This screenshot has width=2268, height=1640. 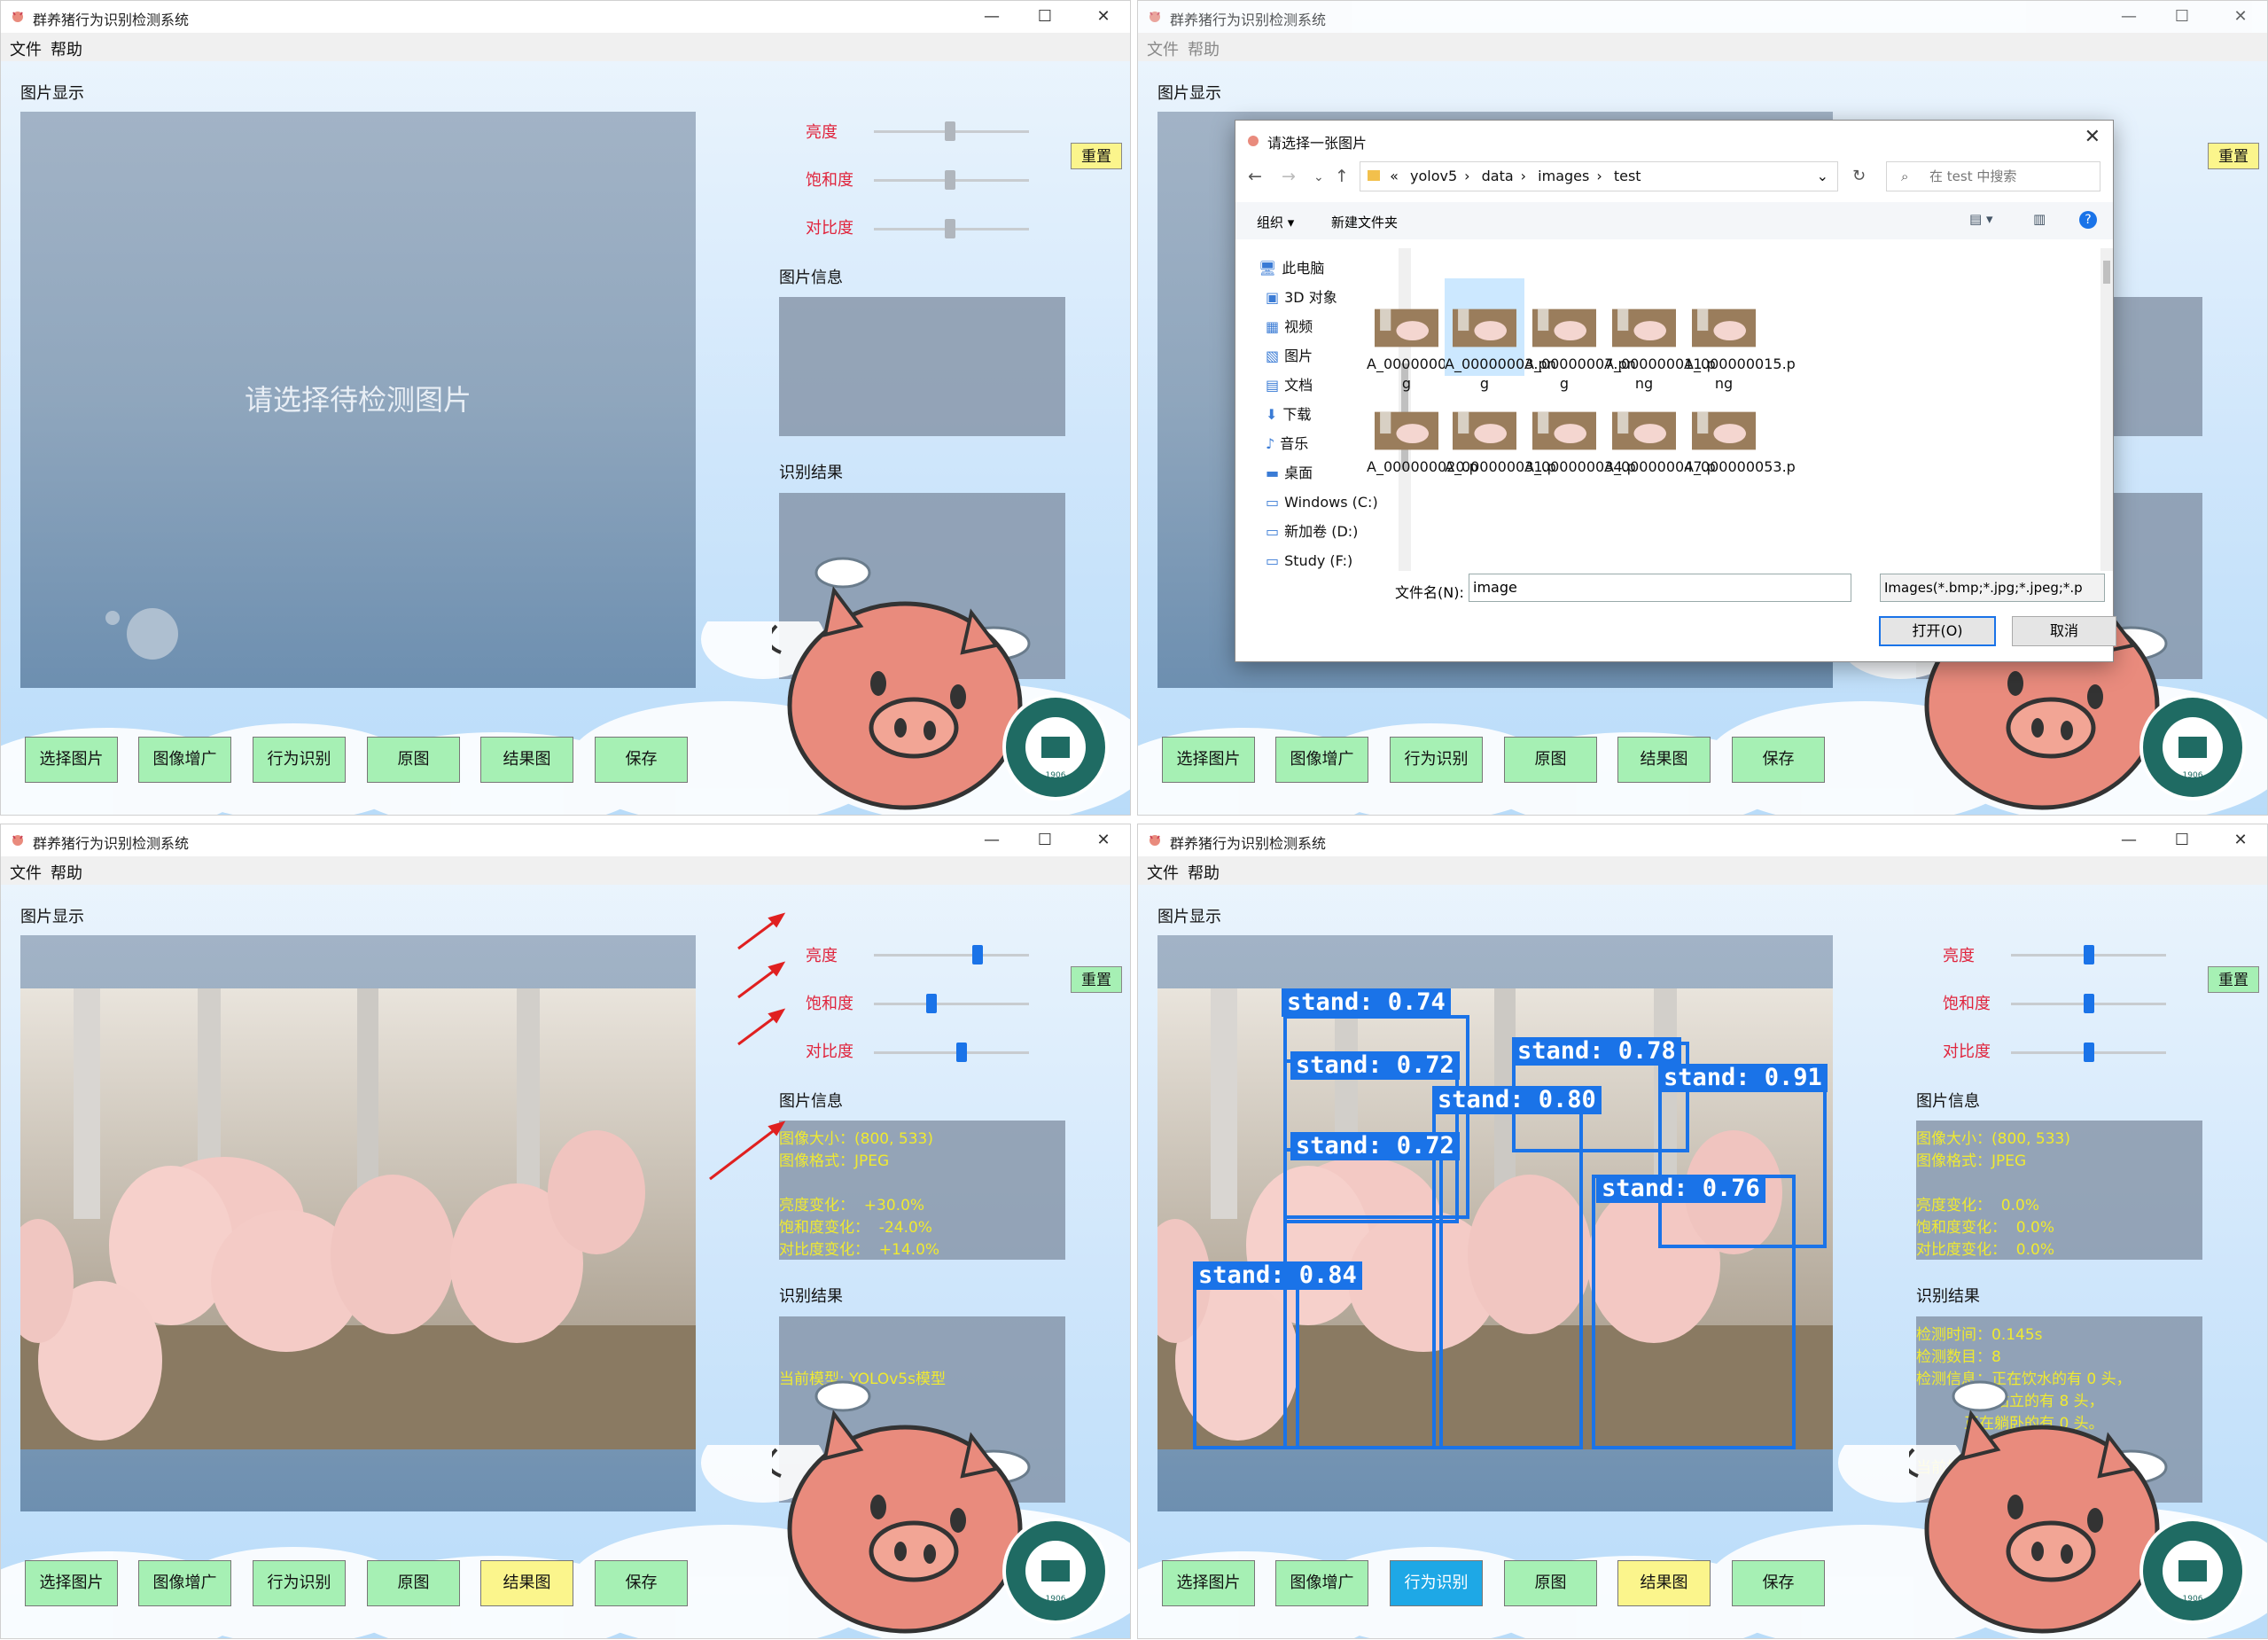 I want to click on file-thumbnail: A_000000047.p, so click(x=1660, y=429).